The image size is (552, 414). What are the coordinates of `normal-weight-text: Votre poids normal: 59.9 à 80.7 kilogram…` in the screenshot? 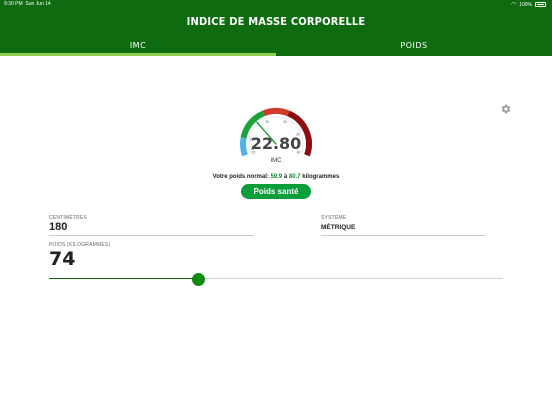 It's located at (276, 177).